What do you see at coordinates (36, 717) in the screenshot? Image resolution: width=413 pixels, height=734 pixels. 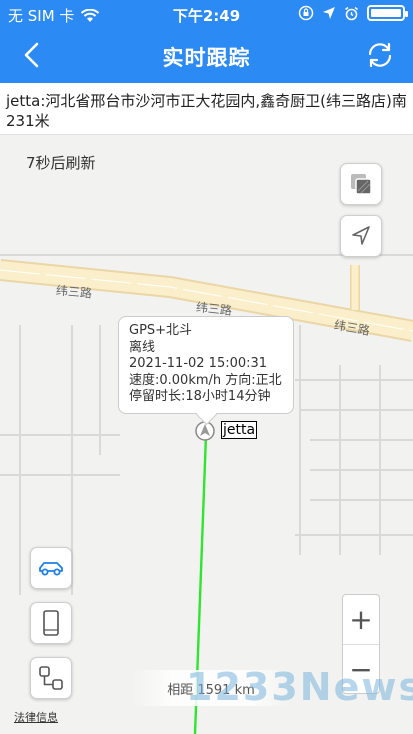 I see `legal-info-link: 法律信息` at bounding box center [36, 717].